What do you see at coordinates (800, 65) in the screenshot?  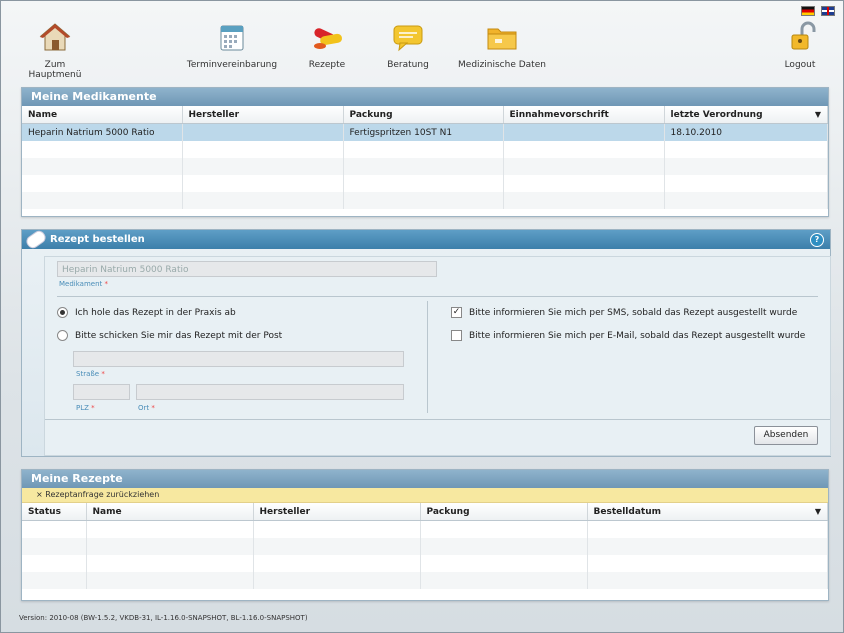 I see `nav-logout-label: Logout` at bounding box center [800, 65].